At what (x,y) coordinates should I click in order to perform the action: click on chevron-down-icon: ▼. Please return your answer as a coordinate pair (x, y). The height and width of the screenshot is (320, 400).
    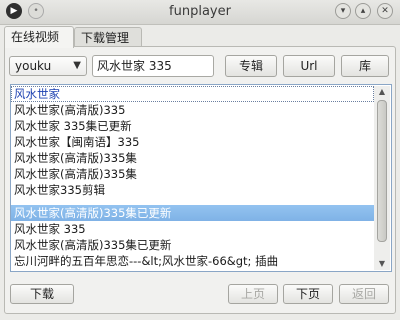
    Looking at the image, I should click on (77, 65).